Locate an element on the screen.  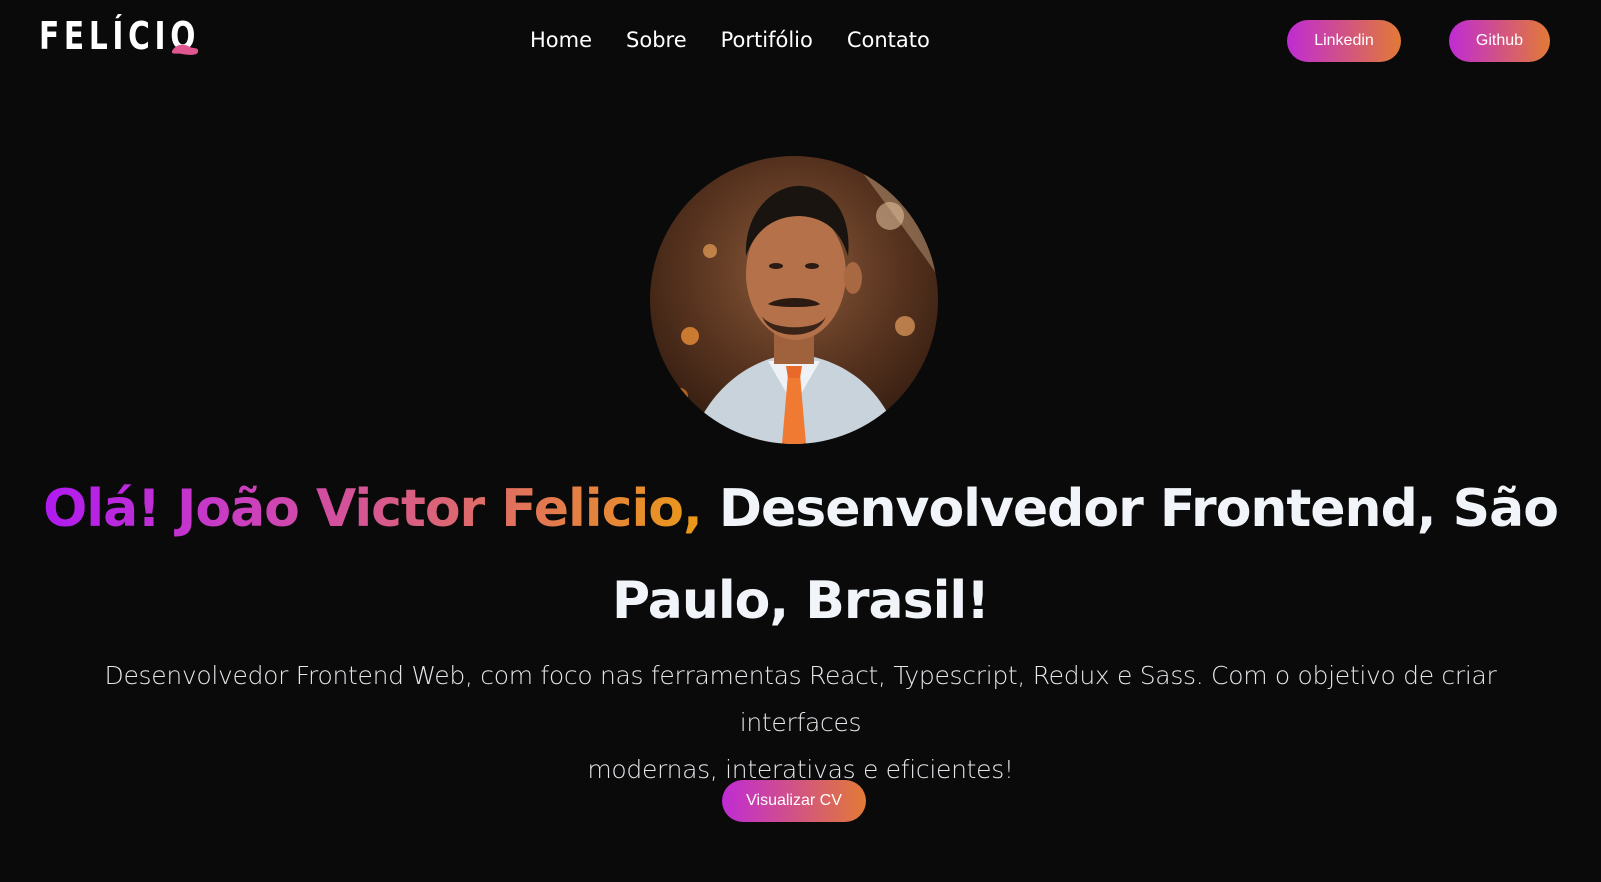
main-nav: Home Sobre Portifólio Contato is located at coordinates (747, 40).